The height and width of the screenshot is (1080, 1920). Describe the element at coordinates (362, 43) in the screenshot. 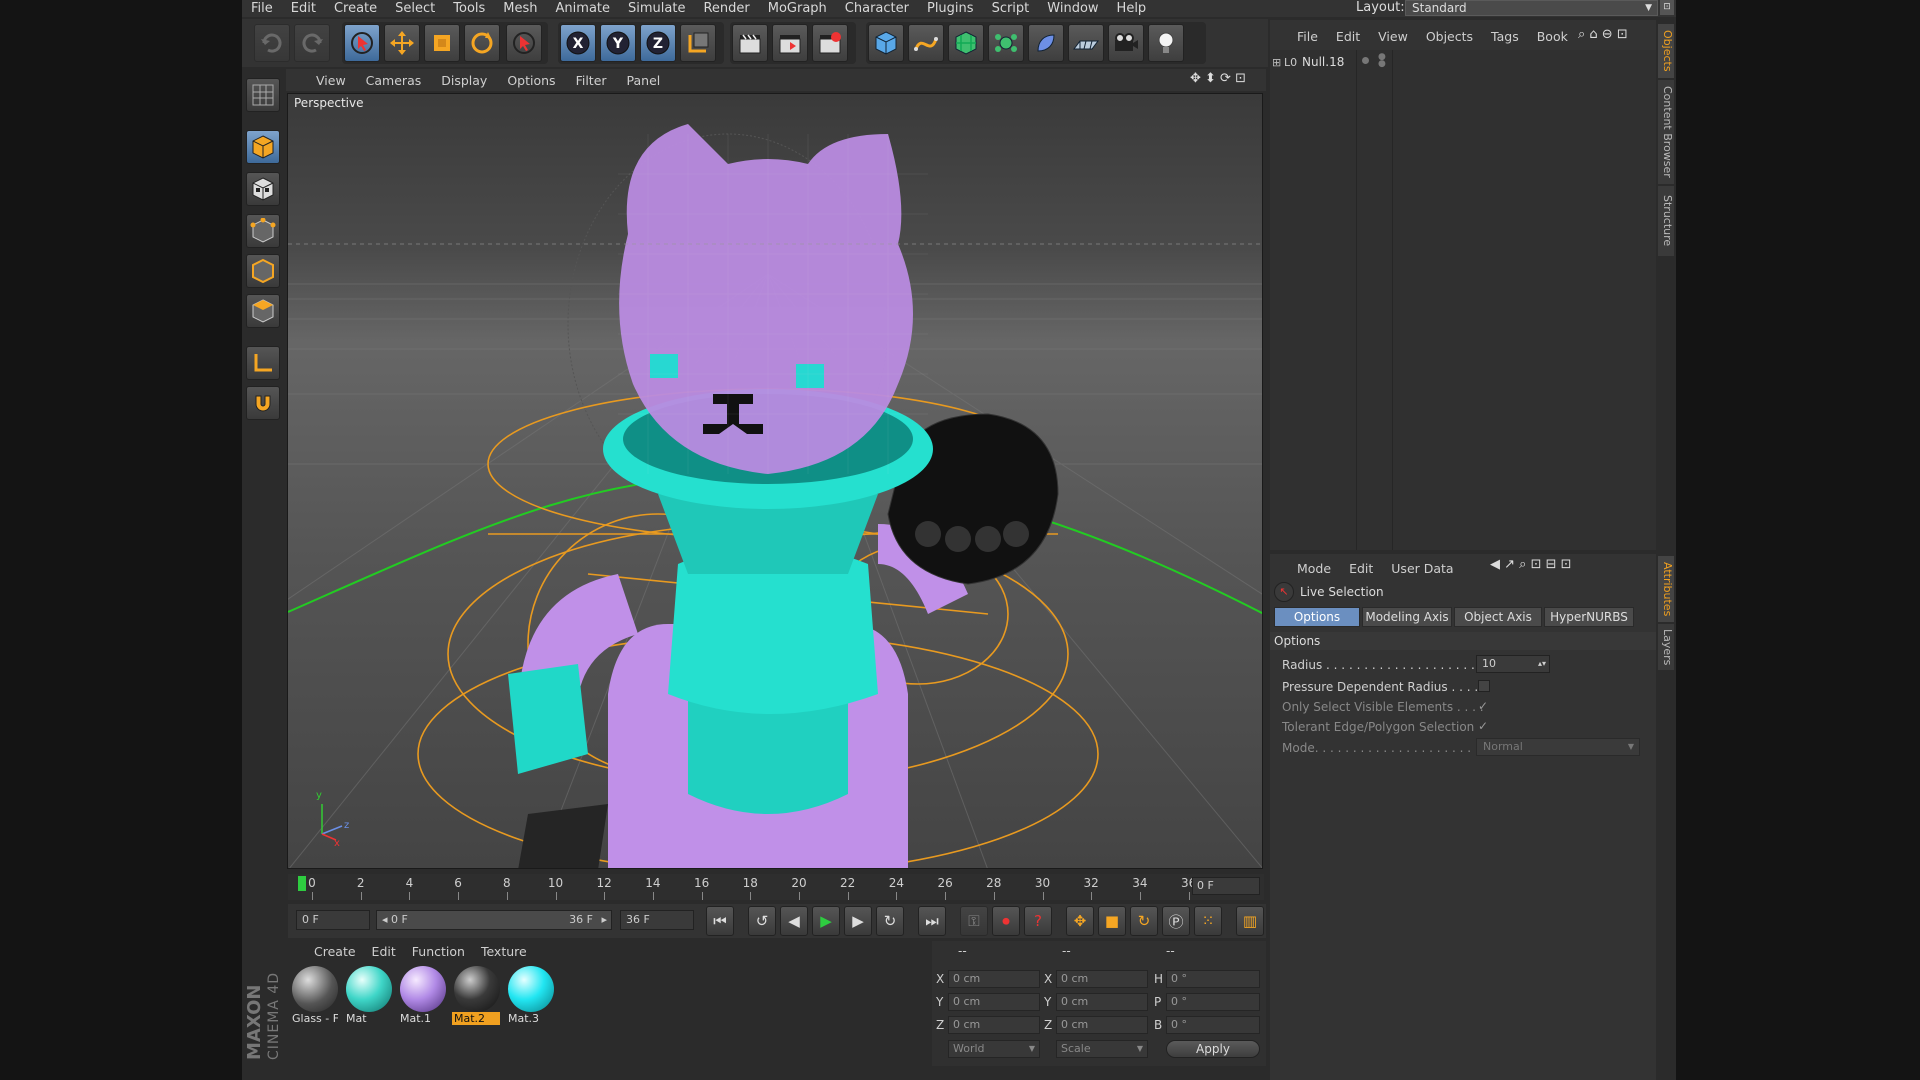

I see `live-selection-button` at that location.